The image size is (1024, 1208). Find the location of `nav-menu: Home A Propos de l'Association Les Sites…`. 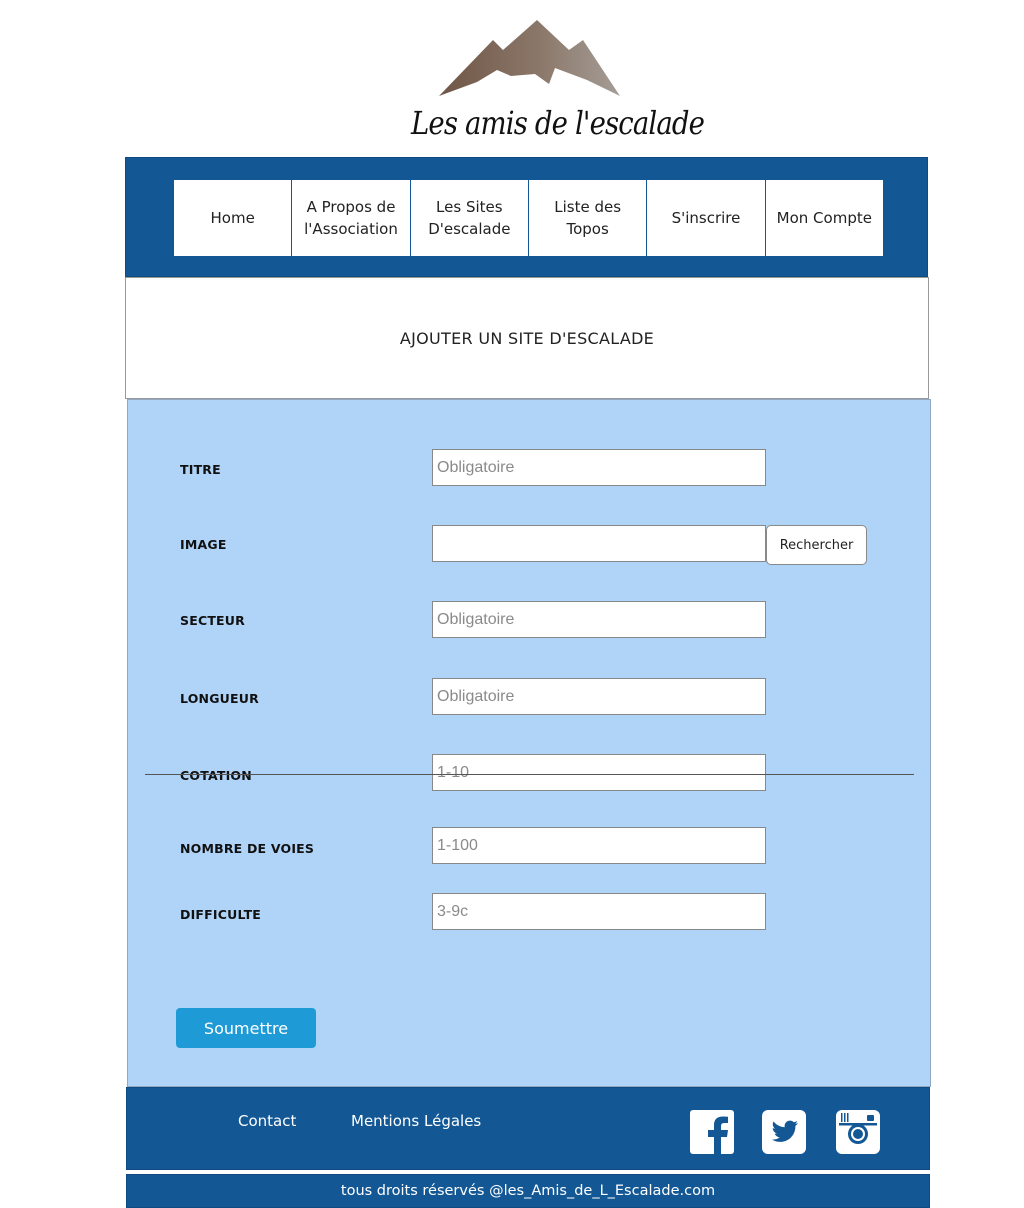

nav-menu: Home A Propos de l'Association Les Sites… is located at coordinates (528, 218).